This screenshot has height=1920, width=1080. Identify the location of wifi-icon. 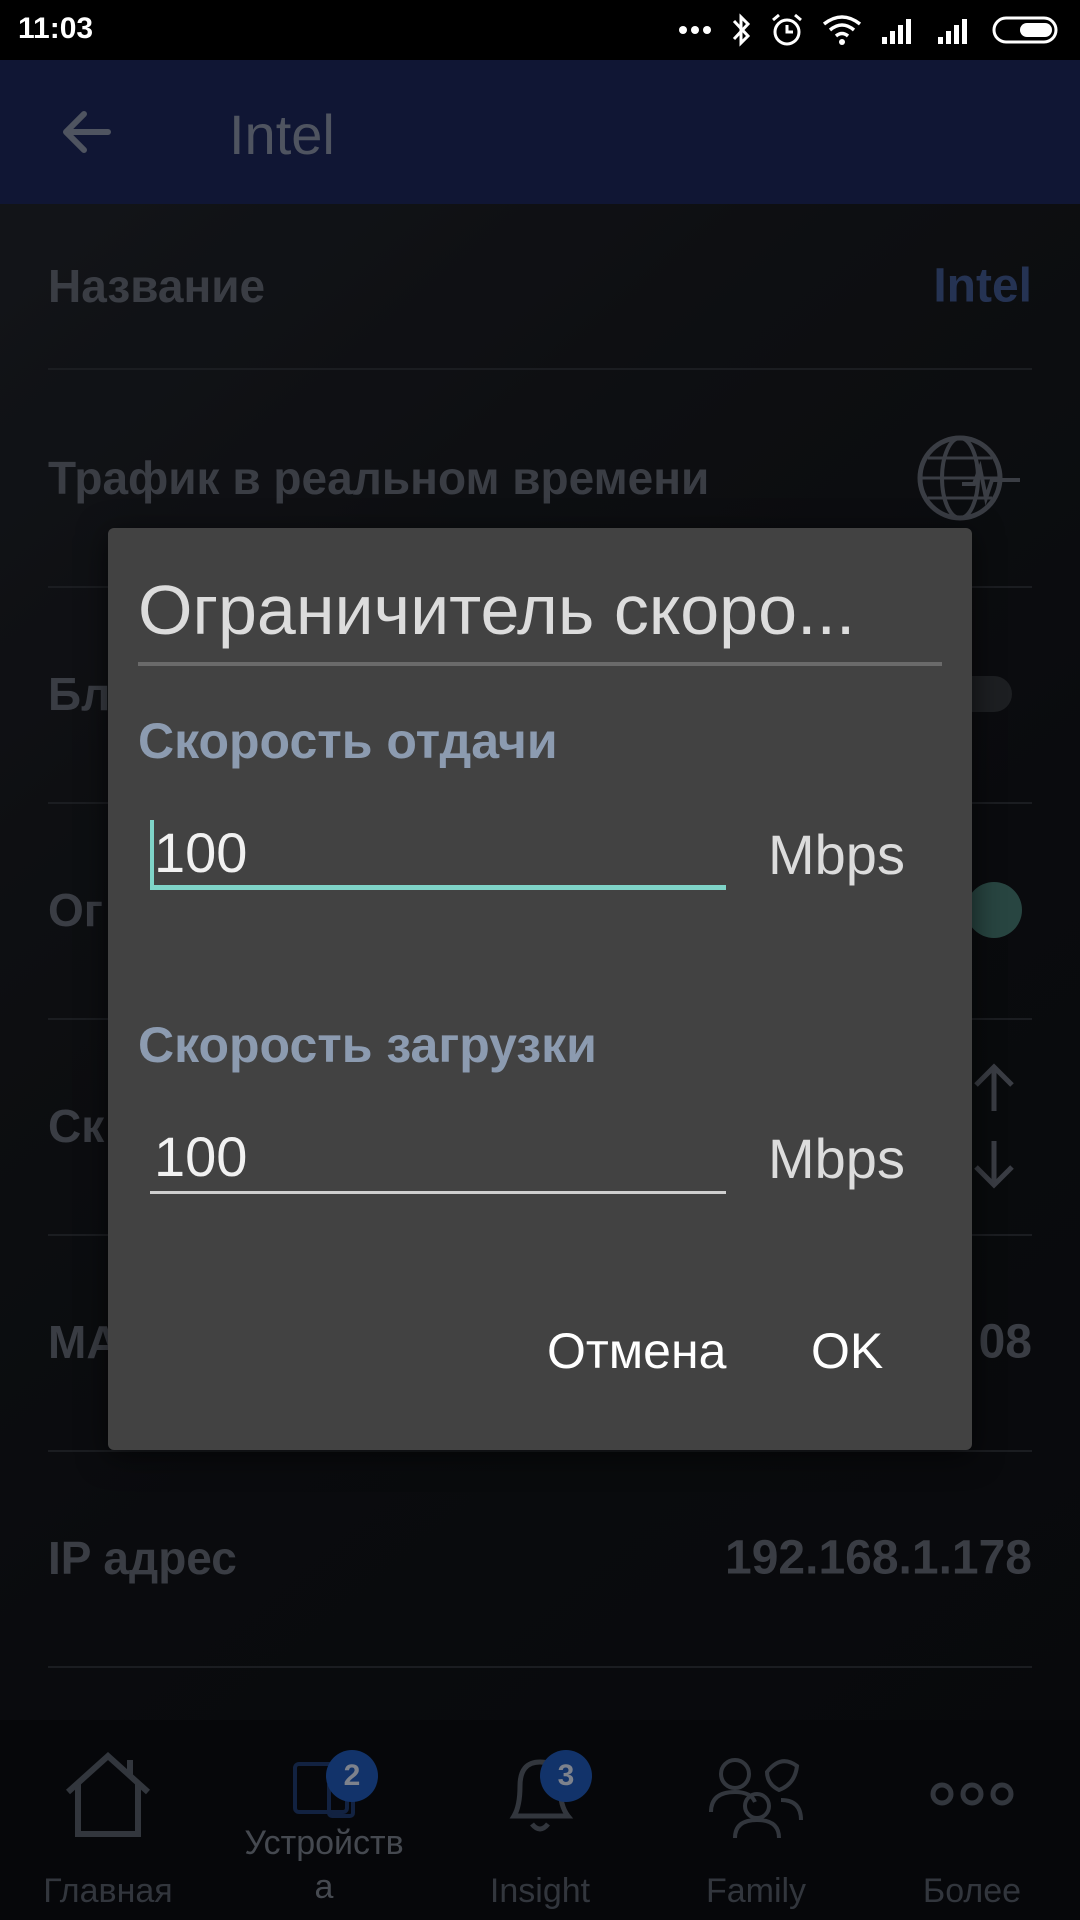
(842, 30).